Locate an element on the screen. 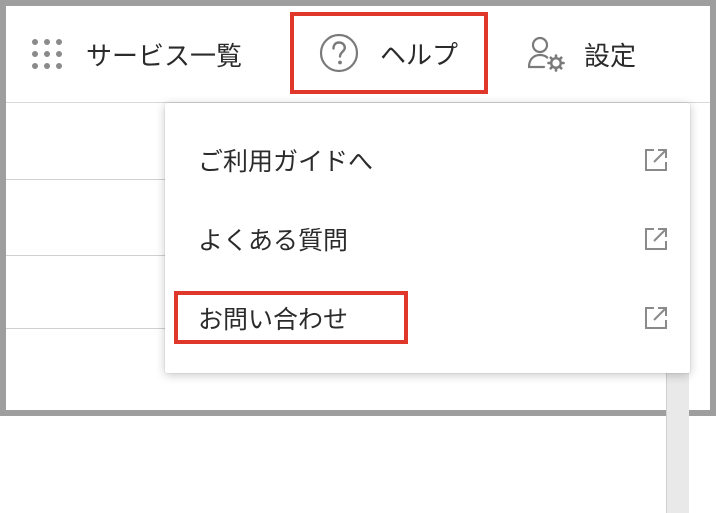 Image resolution: width=716 pixels, height=513 pixels. menu-item-label: よくある質問 is located at coordinates (273, 240).